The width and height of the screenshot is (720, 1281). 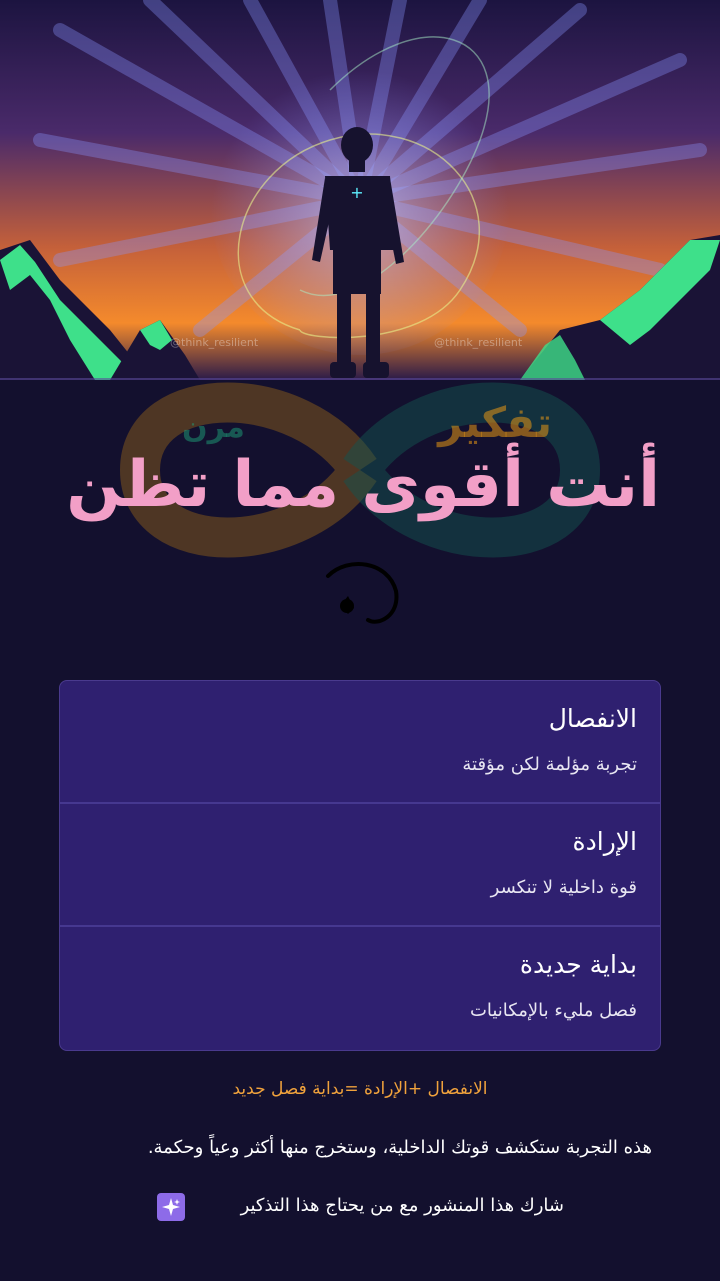 What do you see at coordinates (214, 342) in the screenshot?
I see `watermark-handle-left: @think_resilient` at bounding box center [214, 342].